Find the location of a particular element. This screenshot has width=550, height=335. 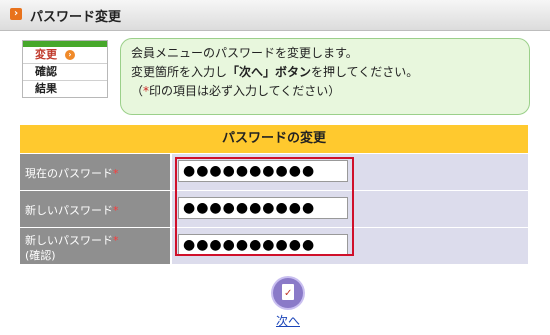

new-password-label: 新しいパスワード* is located at coordinates (95, 209).